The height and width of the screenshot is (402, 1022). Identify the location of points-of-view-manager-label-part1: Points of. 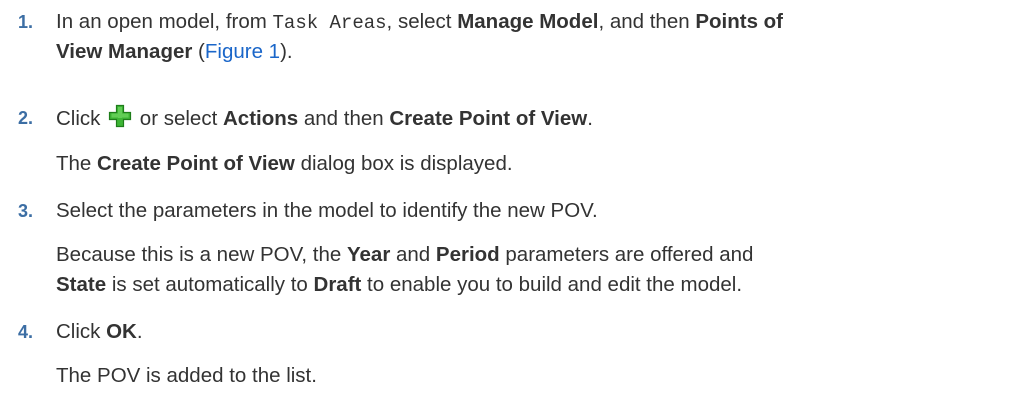
(739, 21).